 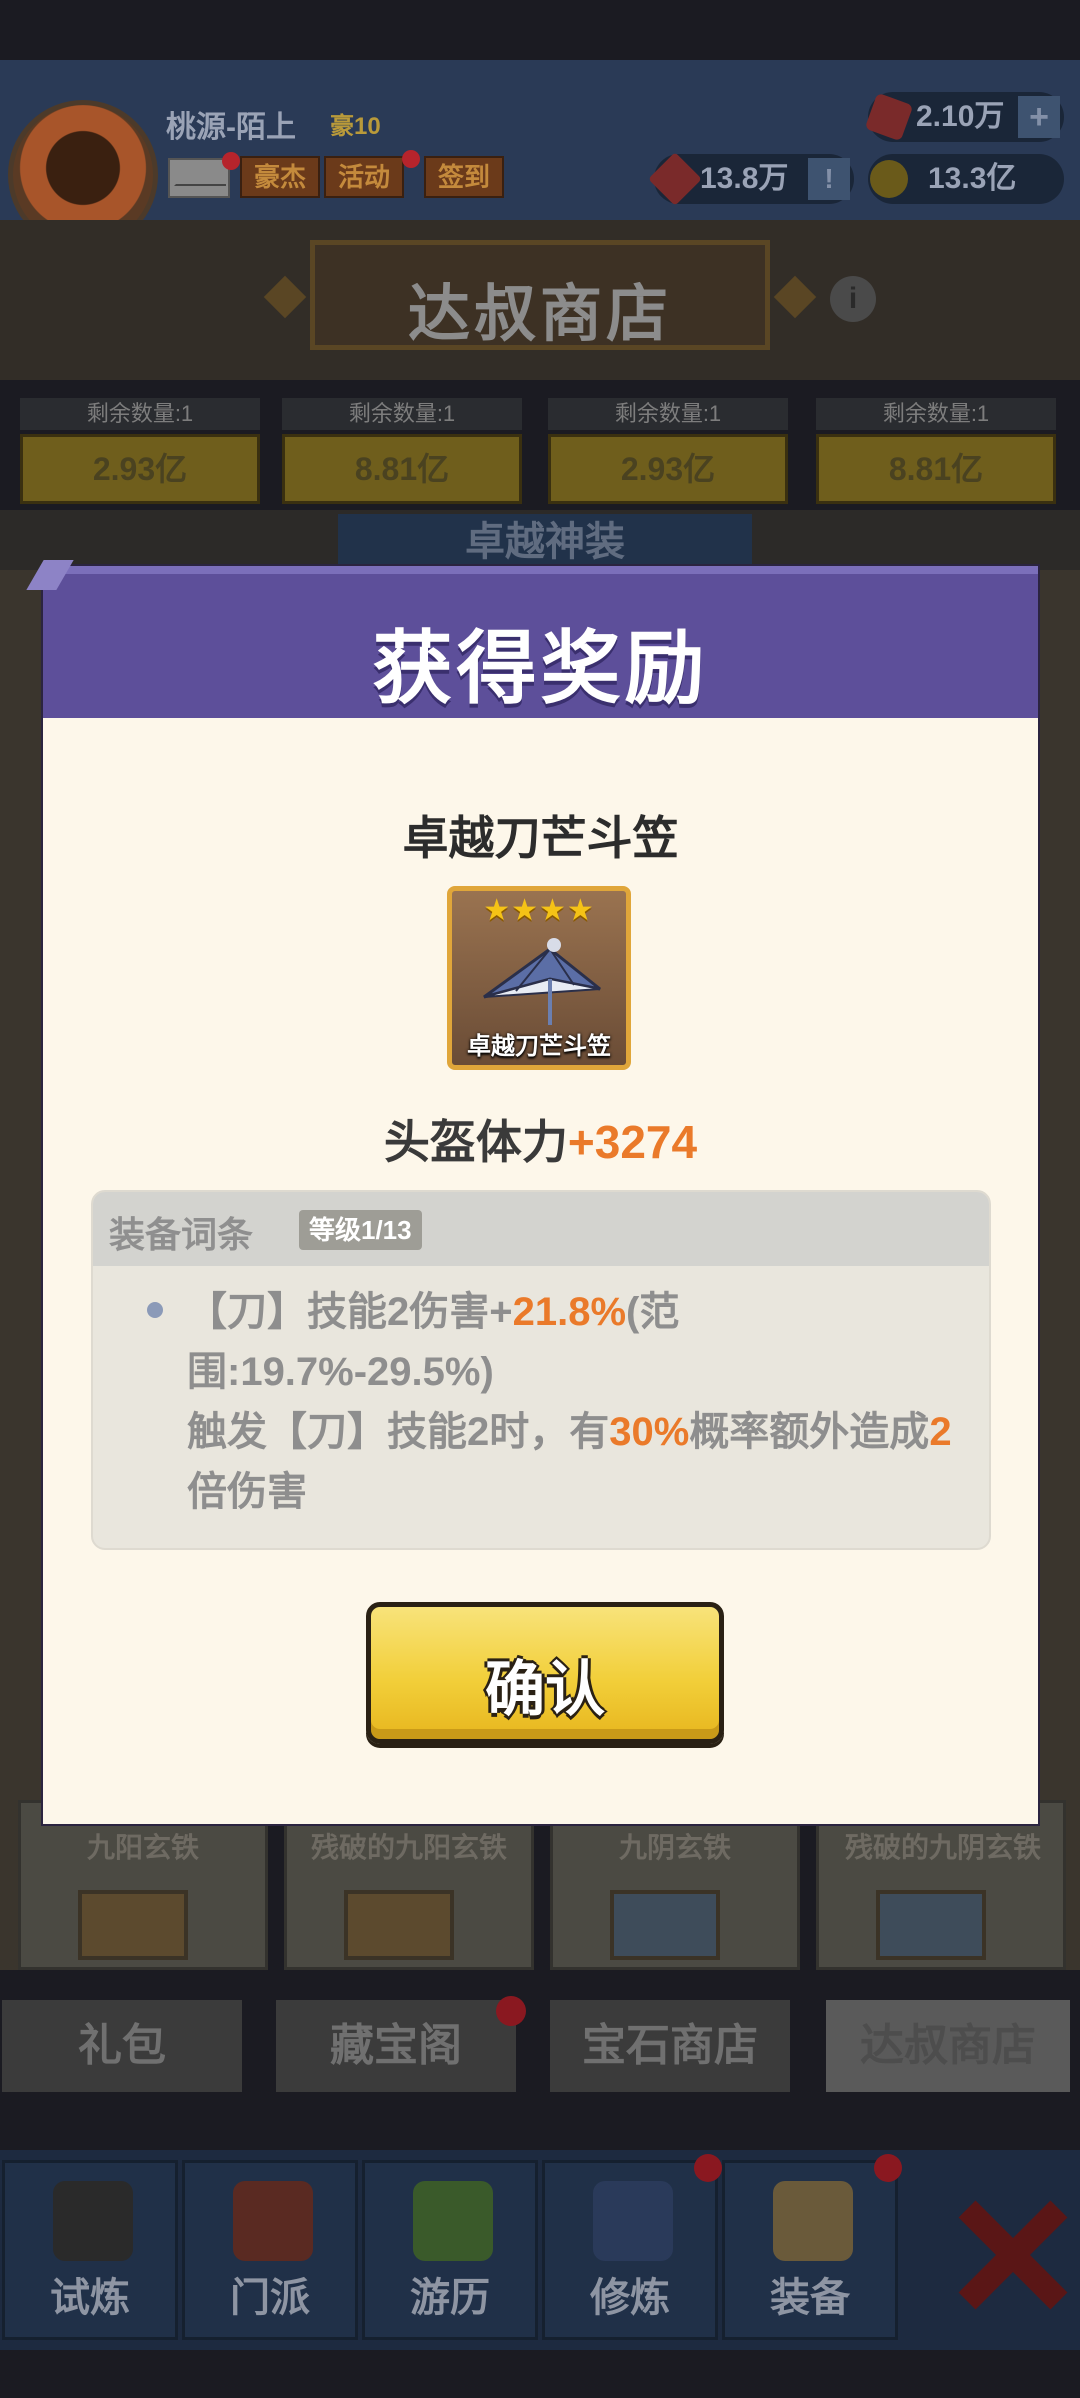 What do you see at coordinates (813, 2221) in the screenshot?
I see `sword-icon` at bounding box center [813, 2221].